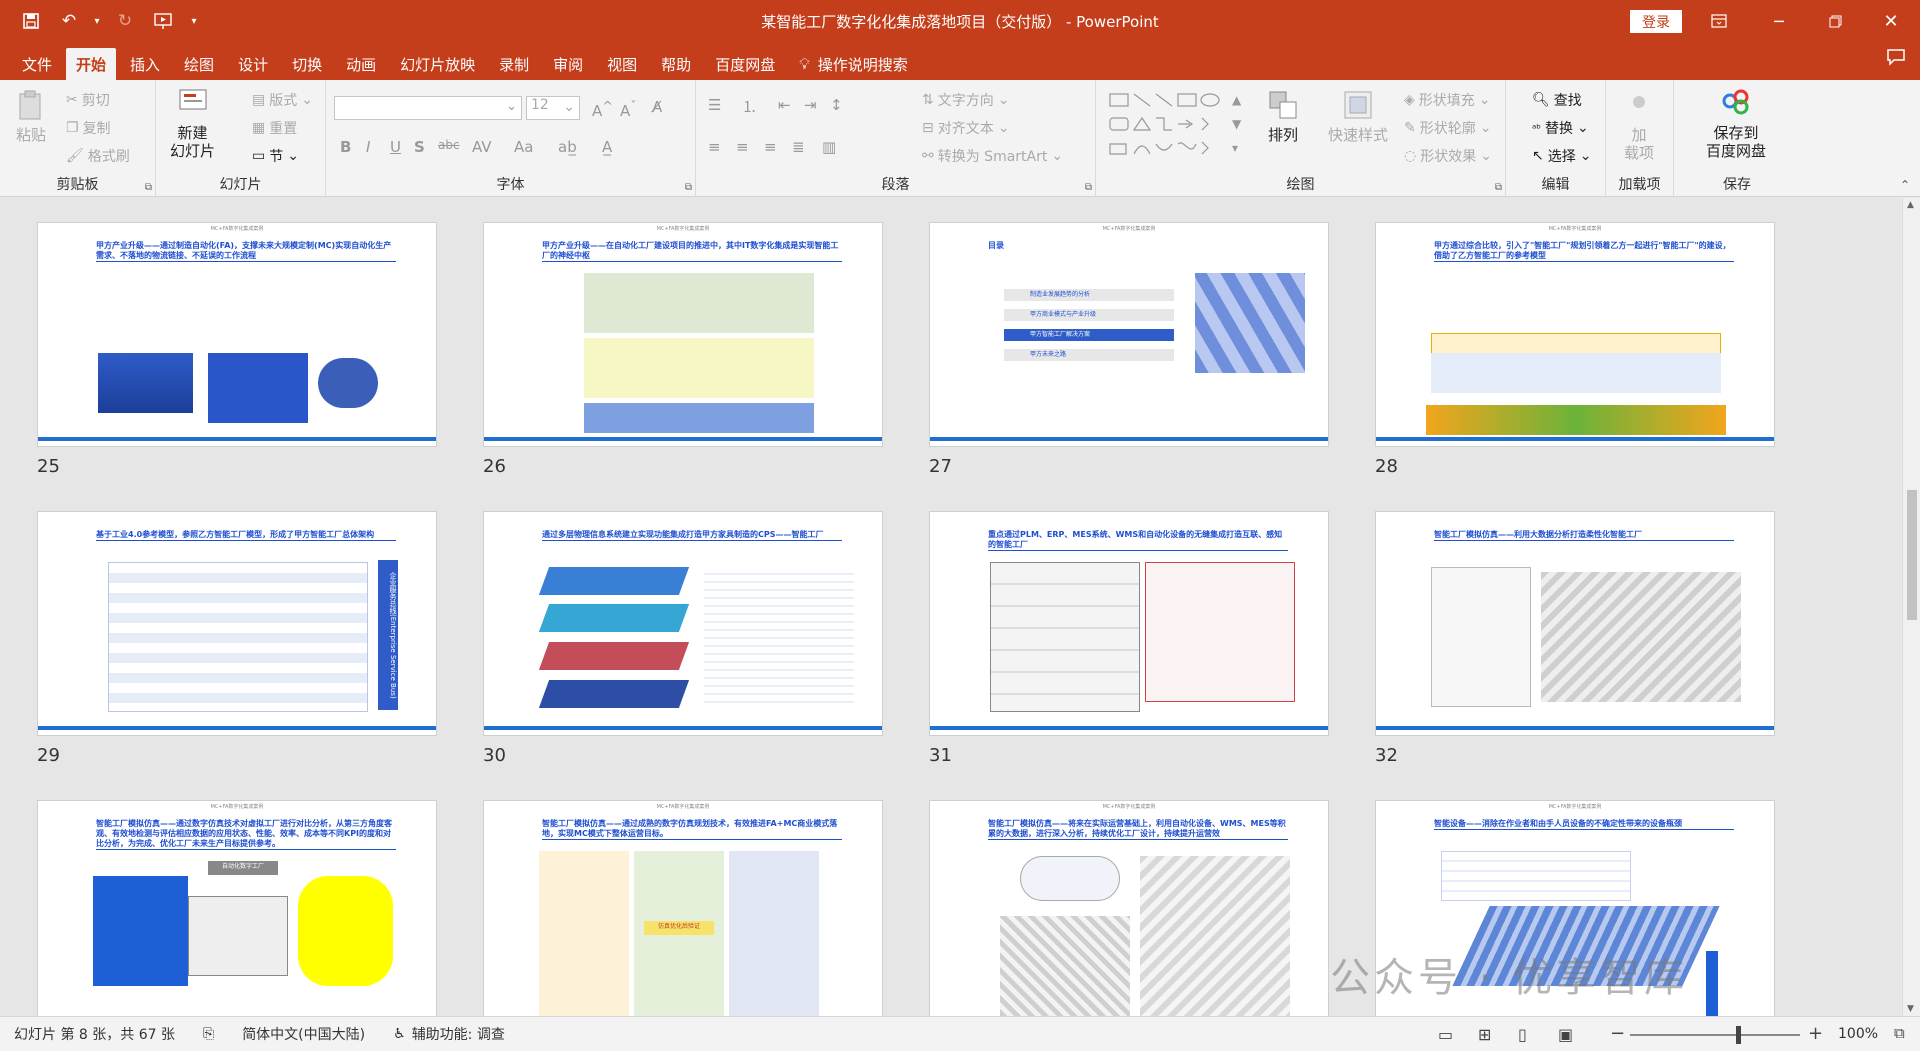 The width and height of the screenshot is (1920, 1051). Describe the element at coordinates (361, 64) in the screenshot. I see `tab-animations: 动画` at that location.